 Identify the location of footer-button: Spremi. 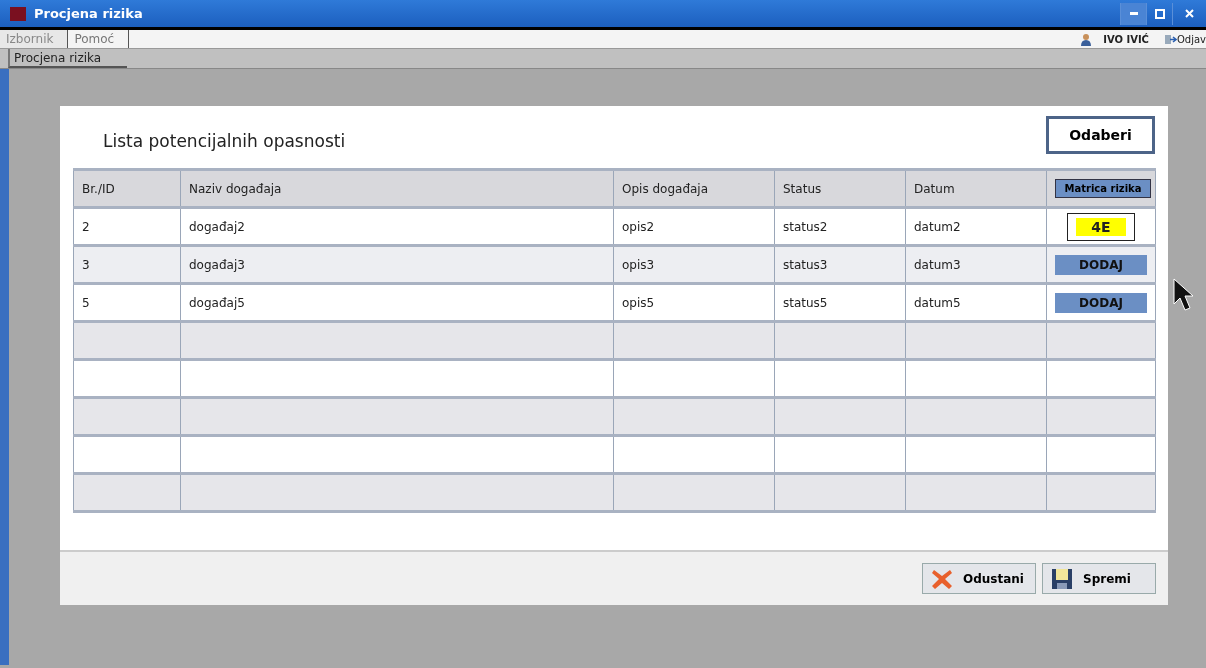
(1099, 578).